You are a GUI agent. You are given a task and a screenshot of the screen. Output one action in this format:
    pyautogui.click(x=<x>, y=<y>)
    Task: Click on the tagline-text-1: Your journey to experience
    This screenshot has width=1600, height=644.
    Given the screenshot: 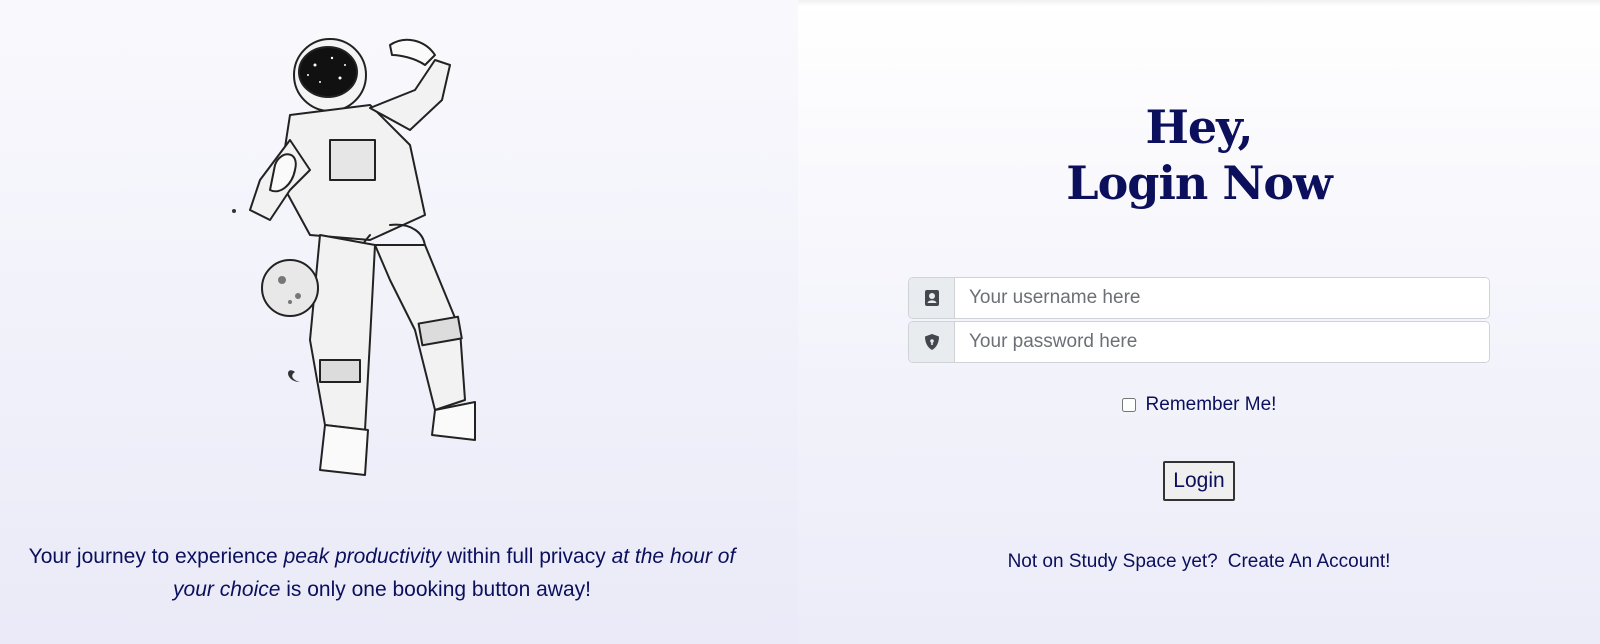 What is the action you would take?
    pyautogui.click(x=156, y=556)
    